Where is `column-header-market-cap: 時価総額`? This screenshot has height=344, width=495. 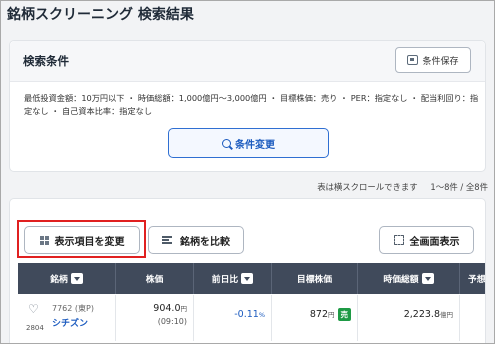 column-header-market-cap: 時価総額 is located at coordinates (409, 278).